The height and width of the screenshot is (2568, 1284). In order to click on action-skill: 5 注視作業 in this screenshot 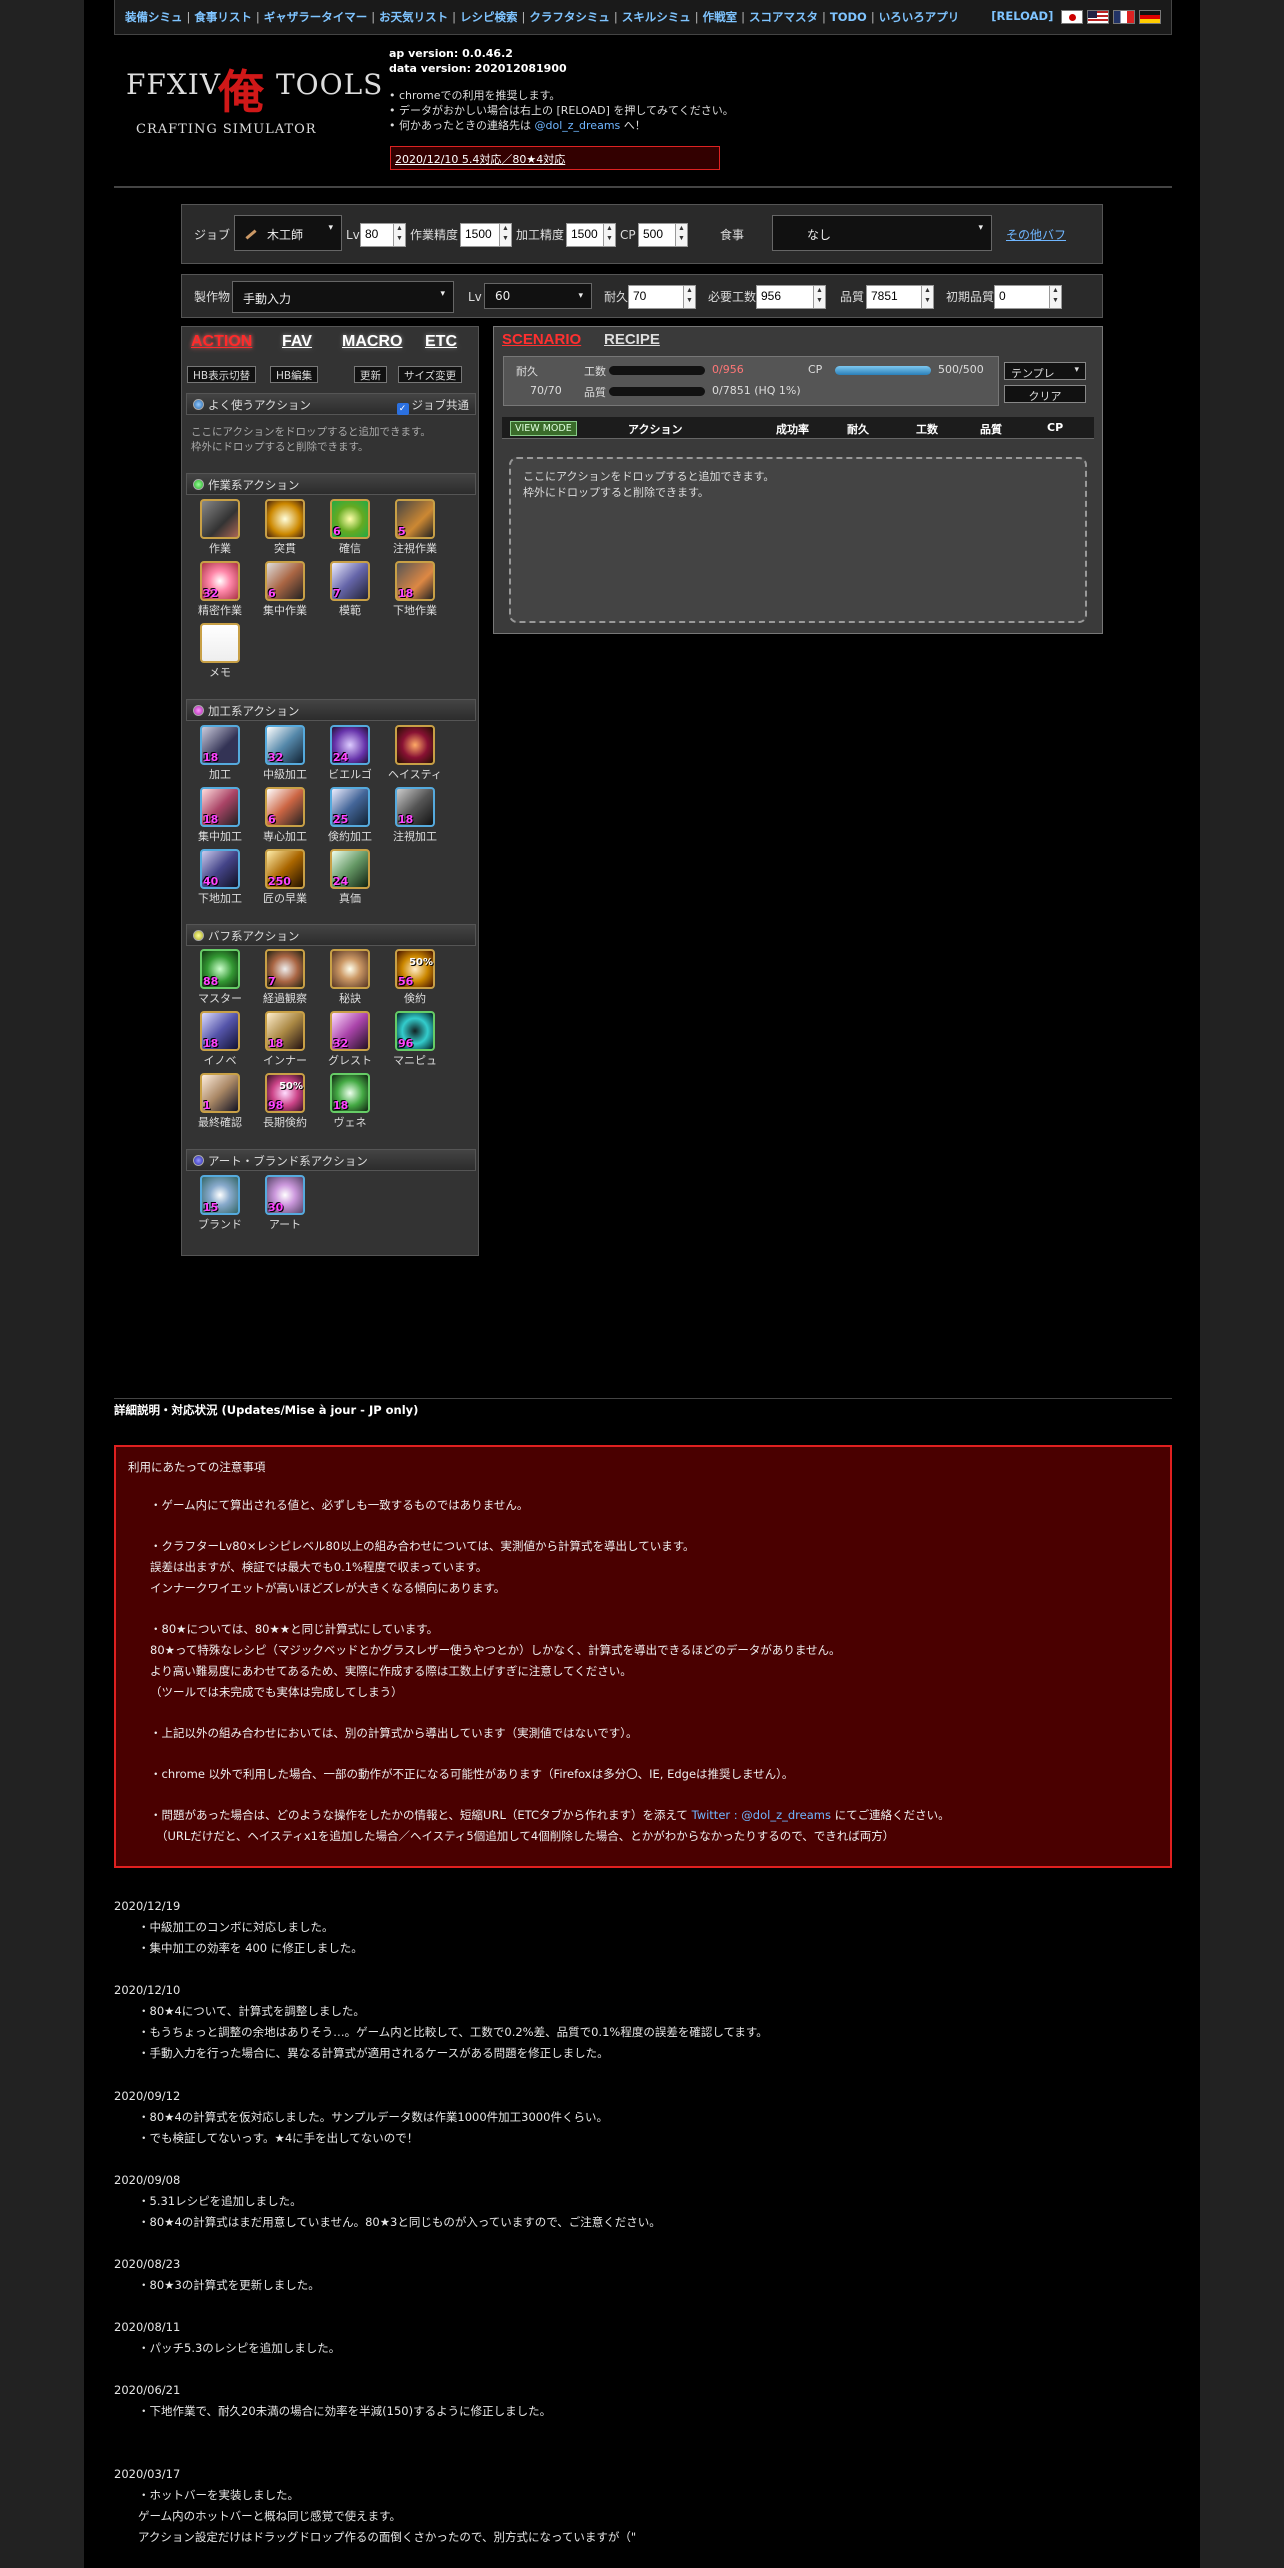, I will do `click(415, 527)`.